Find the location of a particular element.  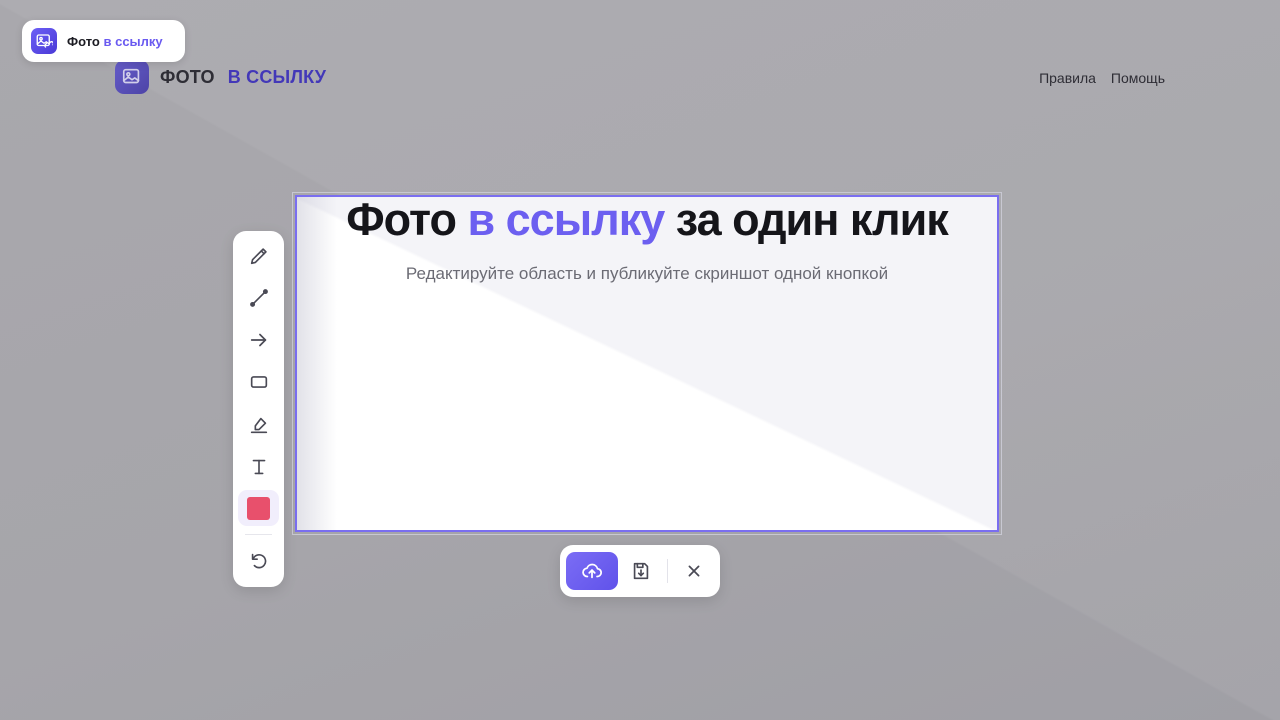

toolbar-divider is located at coordinates (258, 534).